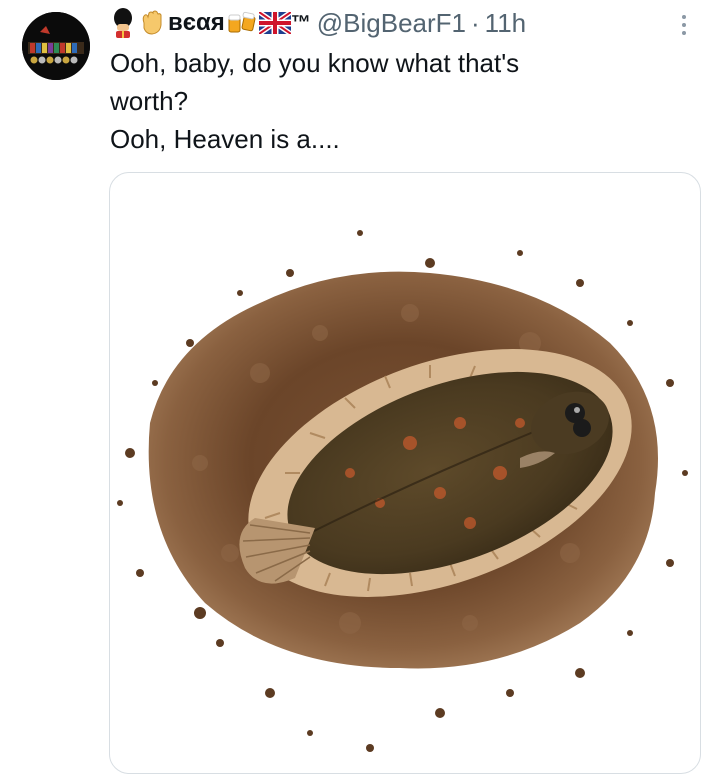 Image resolution: width=720 pixels, height=774 pixels. I want to click on union-jack-flag-emoji-icon, so click(274, 23).